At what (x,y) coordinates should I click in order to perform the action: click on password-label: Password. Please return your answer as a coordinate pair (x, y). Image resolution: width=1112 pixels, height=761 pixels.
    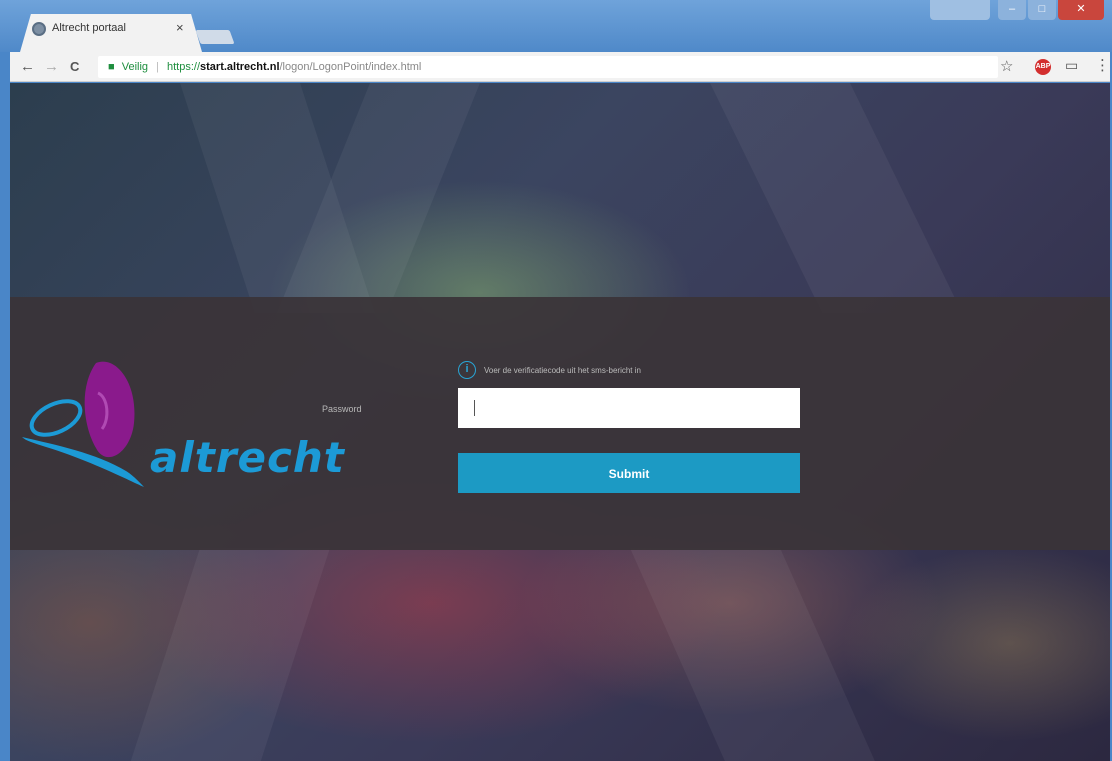
    Looking at the image, I should click on (342, 409).